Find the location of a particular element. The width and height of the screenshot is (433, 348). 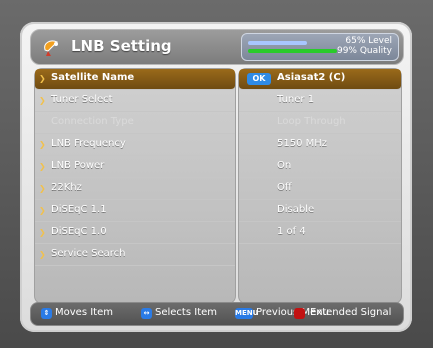

level-text: 65% Level is located at coordinates (368, 41).